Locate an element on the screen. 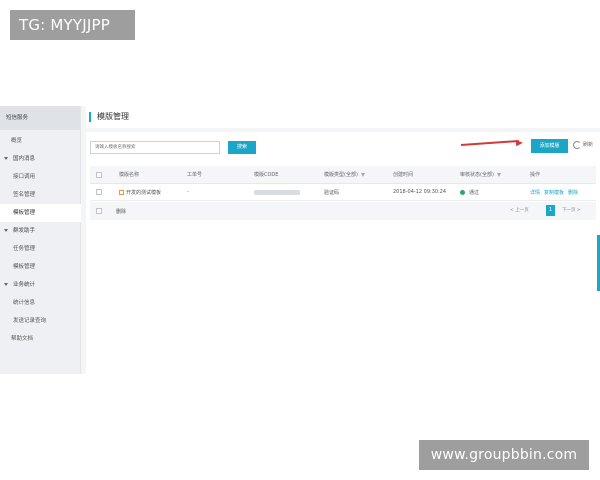 The height and width of the screenshot is (480, 600). column-header-type: 模版类型(全部) is located at coordinates (344, 174).